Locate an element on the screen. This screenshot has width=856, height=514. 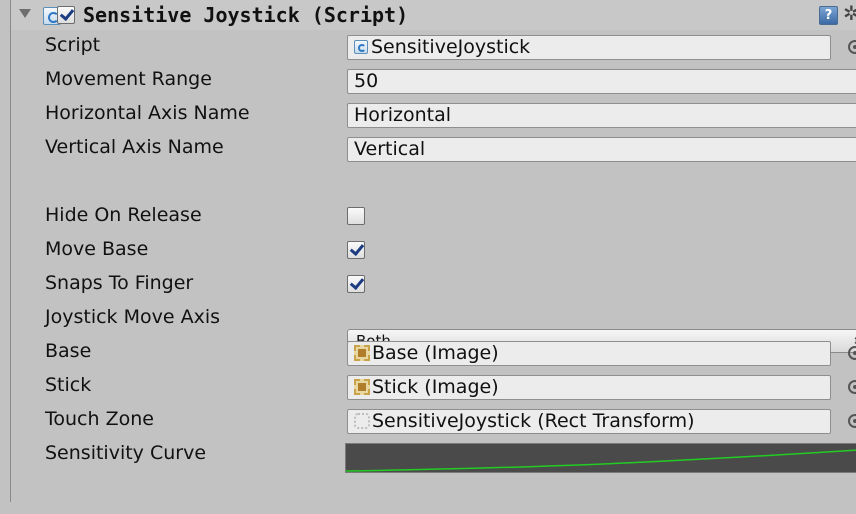
snaps-to-finger-checkbox is located at coordinates (356, 284).